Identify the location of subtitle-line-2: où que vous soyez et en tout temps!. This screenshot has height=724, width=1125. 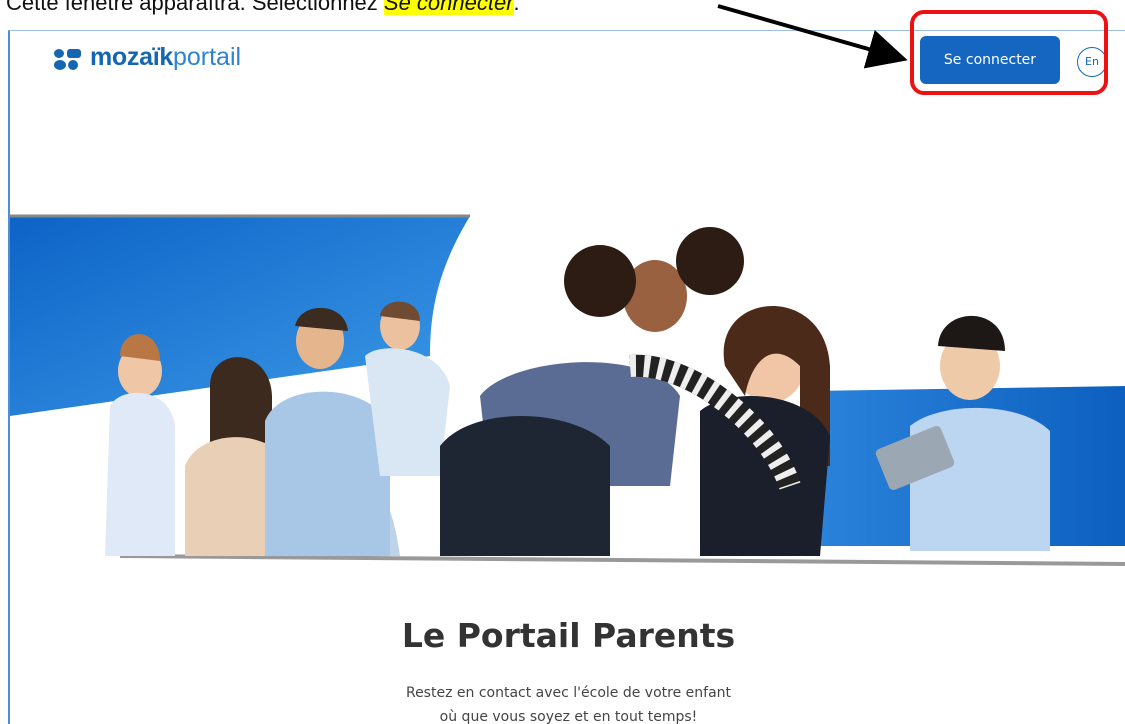
(568, 716).